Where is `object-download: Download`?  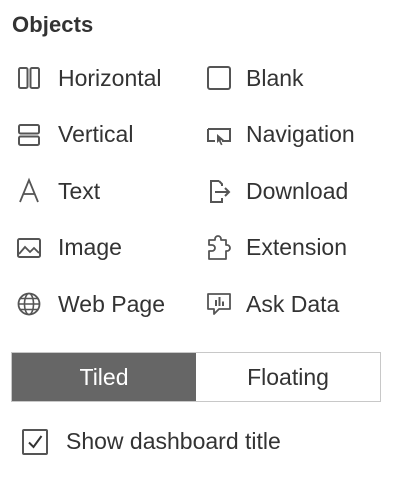
object-download: Download is located at coordinates (299, 191).